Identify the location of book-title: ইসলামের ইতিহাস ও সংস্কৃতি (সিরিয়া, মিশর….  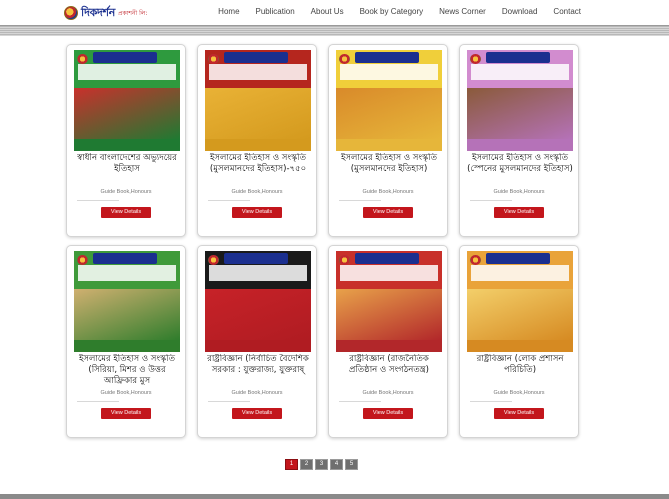
(127, 373).